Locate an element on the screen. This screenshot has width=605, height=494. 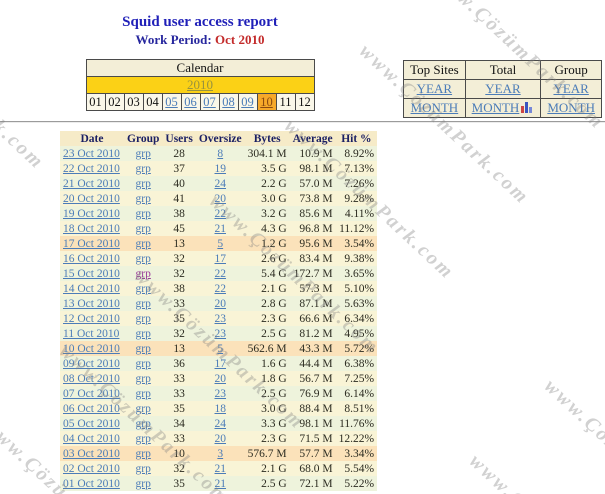
bytes-value: 2.5 G is located at coordinates (274, 333).